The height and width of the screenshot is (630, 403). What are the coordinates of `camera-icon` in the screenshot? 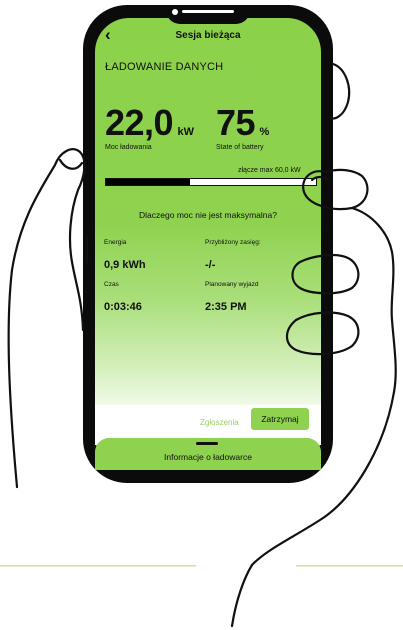 It's located at (175, 12).